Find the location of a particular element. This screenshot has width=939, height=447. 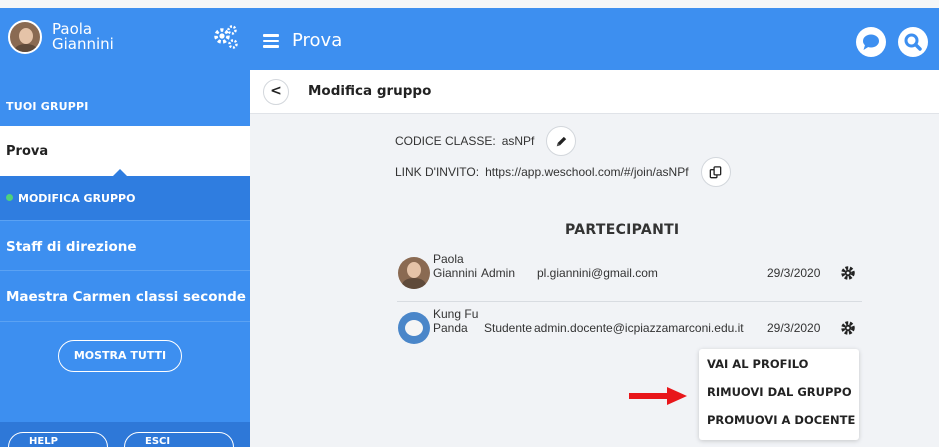

participant-first-name: Paola is located at coordinates (448, 259).